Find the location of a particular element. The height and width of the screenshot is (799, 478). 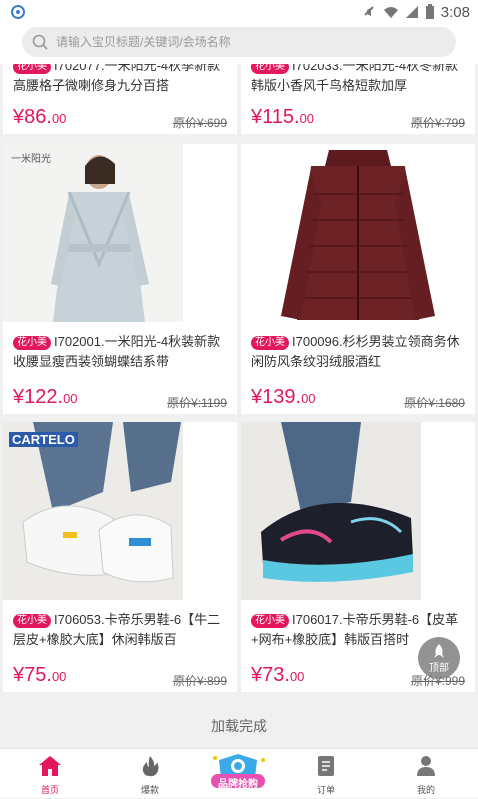

tab-mine: 我的 is located at coordinates (426, 774).